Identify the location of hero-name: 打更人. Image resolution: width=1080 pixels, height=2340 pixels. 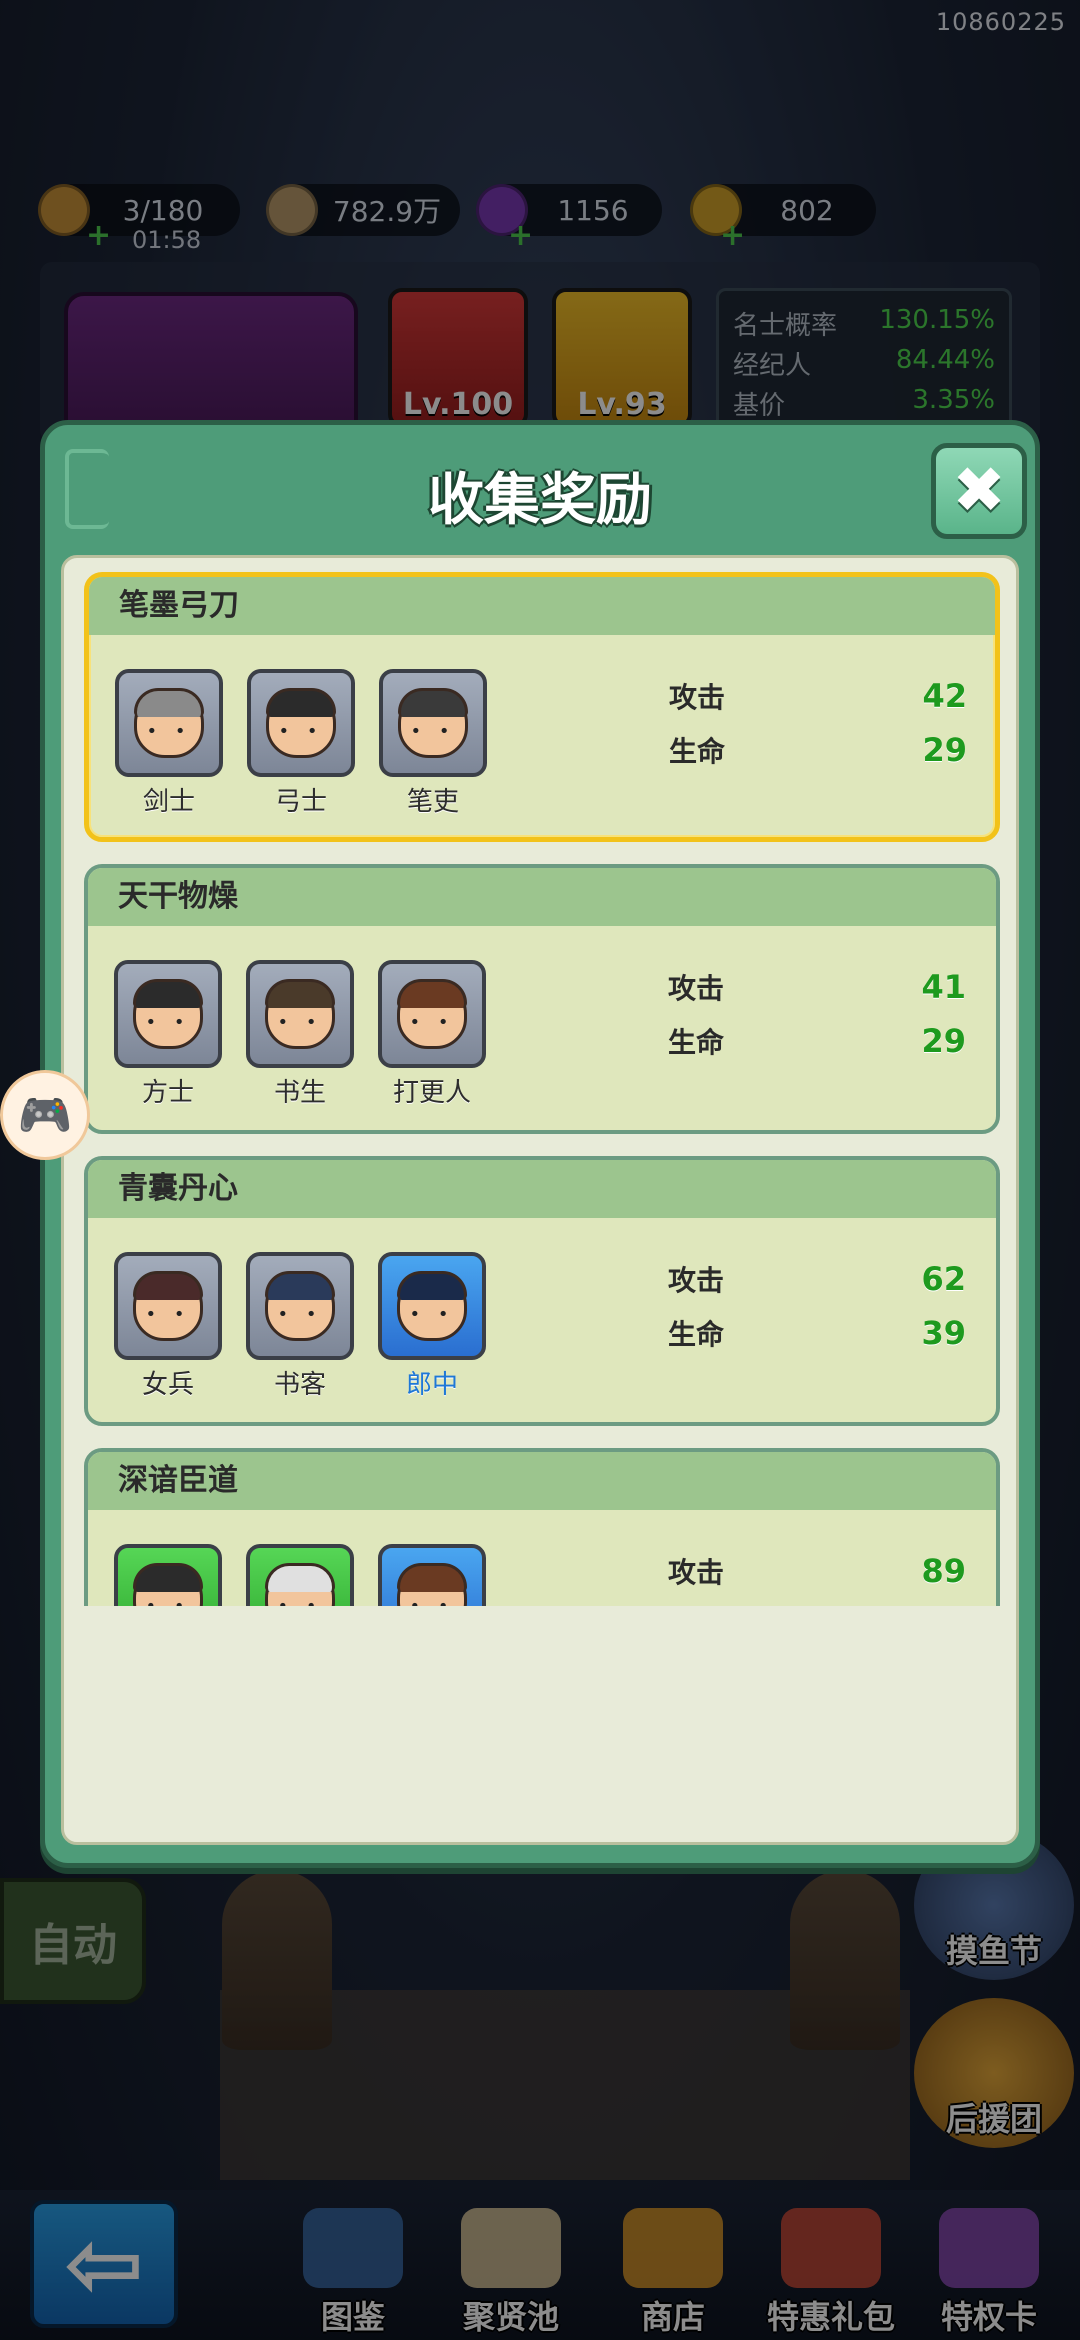
(431, 1093).